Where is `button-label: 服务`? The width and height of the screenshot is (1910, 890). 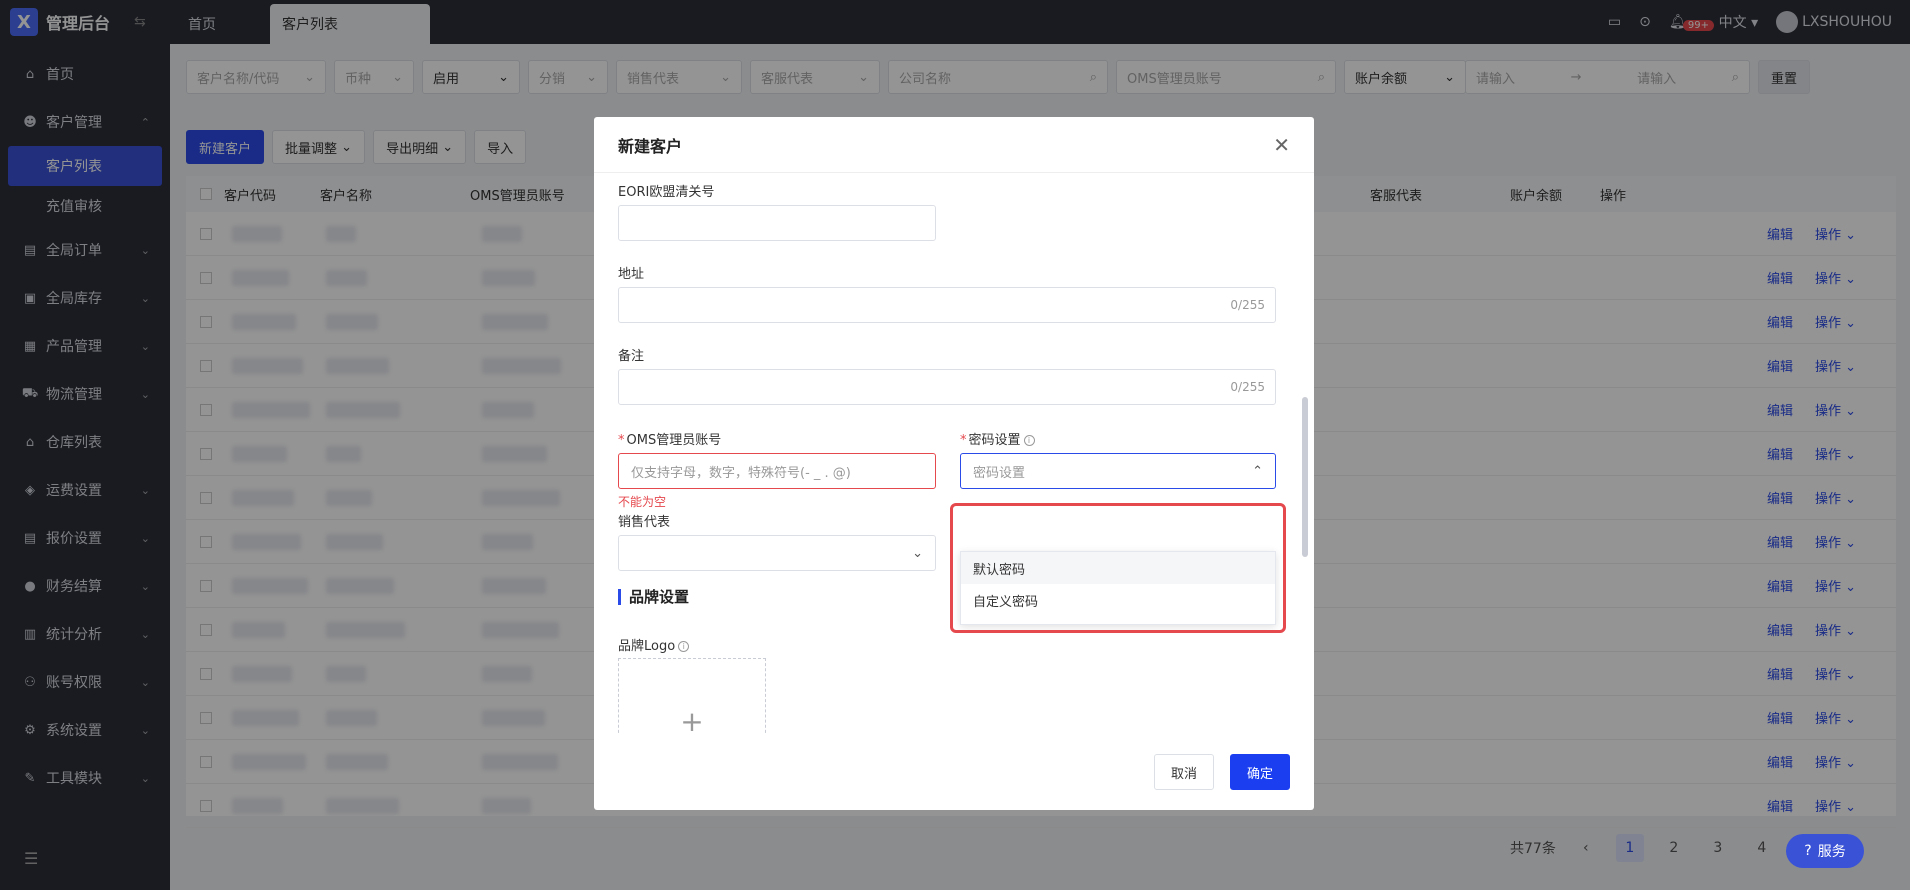
button-label: 服务 is located at coordinates (1831, 852).